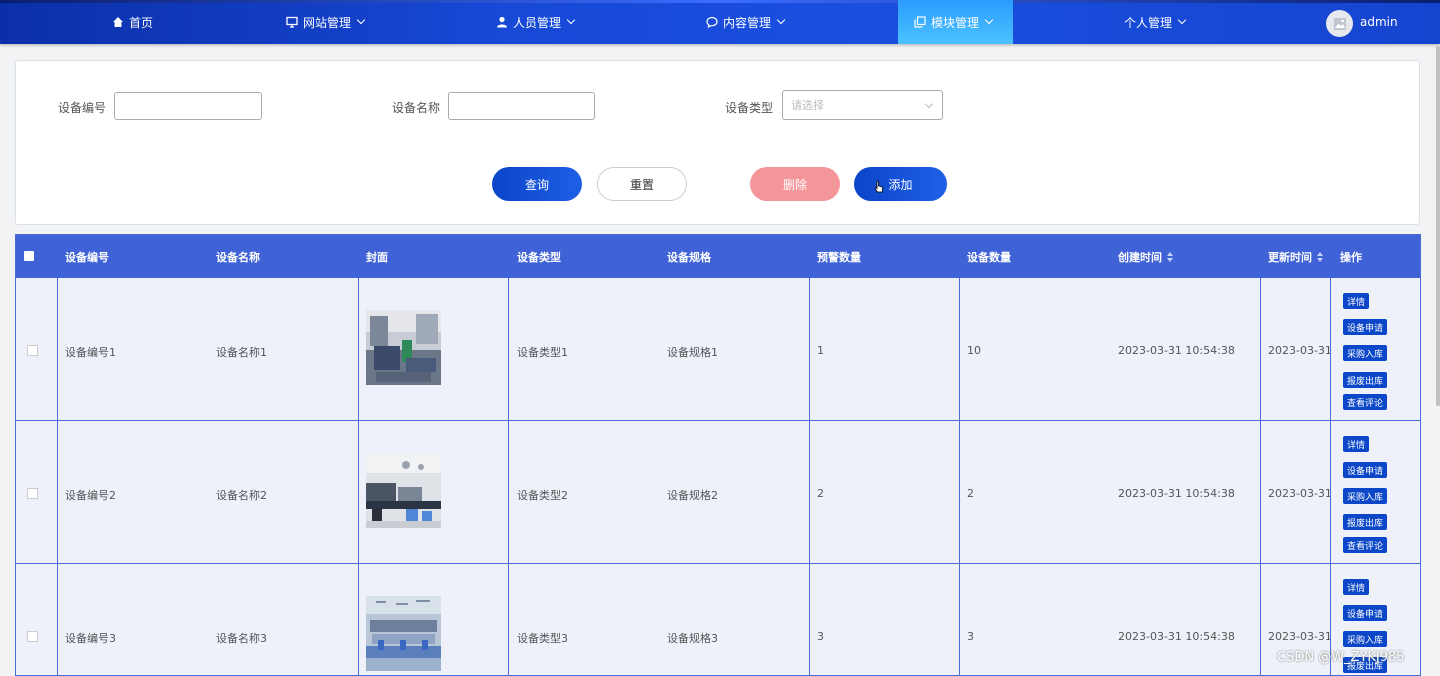 The width and height of the screenshot is (1440, 676). What do you see at coordinates (502, 22) in the screenshot?
I see `user-icon` at bounding box center [502, 22].